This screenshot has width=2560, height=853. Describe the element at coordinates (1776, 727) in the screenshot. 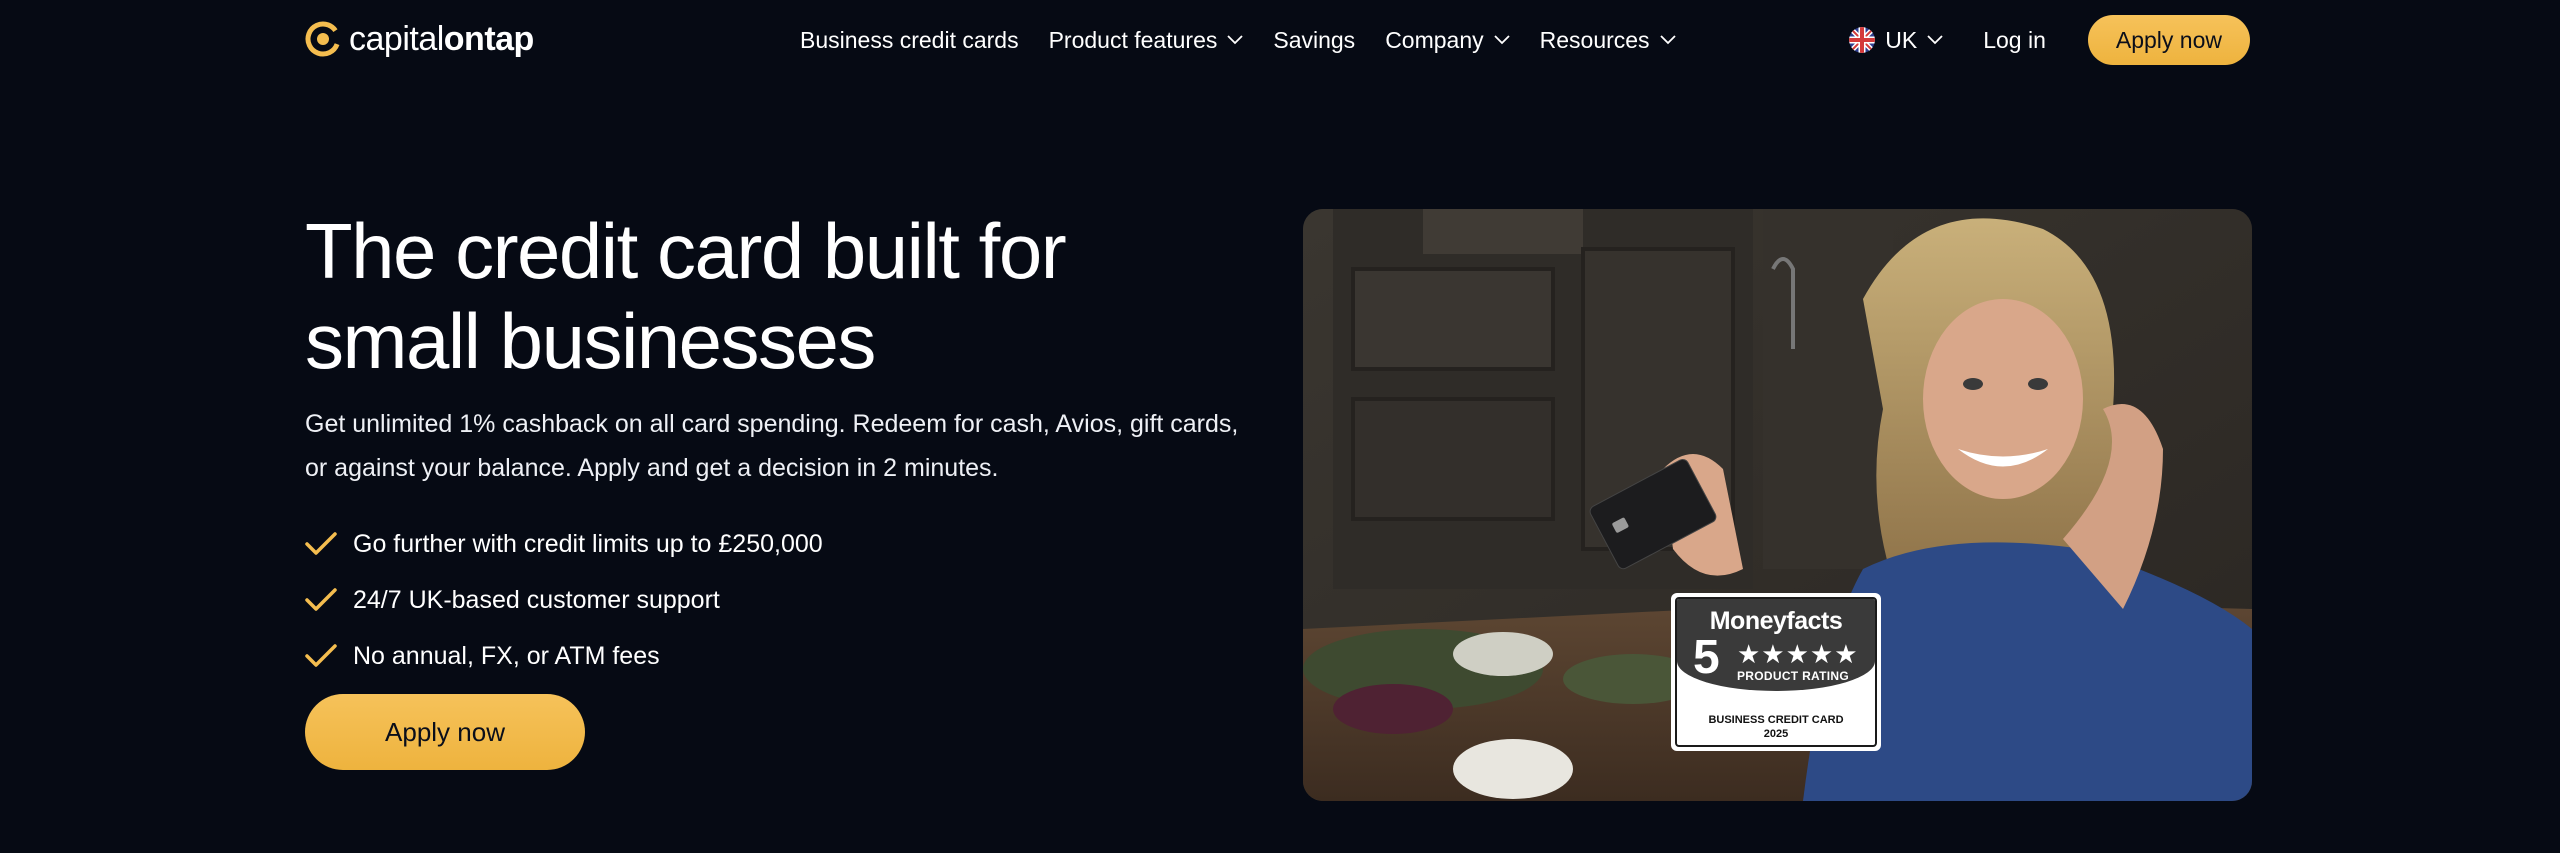

I see `badge-category: BUSINESS CREDIT CARD 2025` at that location.